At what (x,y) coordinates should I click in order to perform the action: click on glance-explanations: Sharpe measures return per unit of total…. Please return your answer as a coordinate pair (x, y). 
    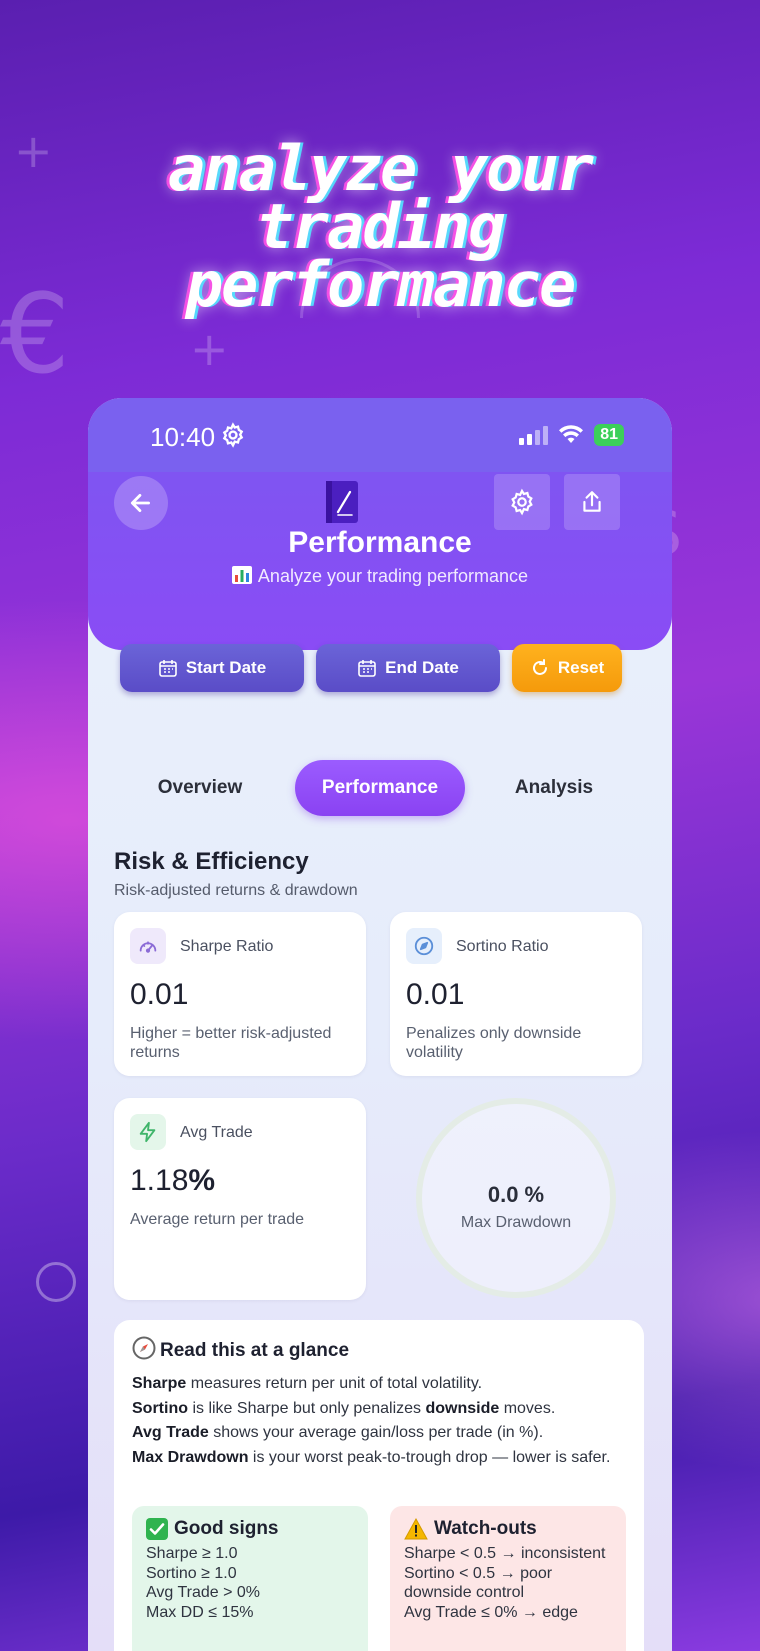
    Looking at the image, I should click on (382, 1421).